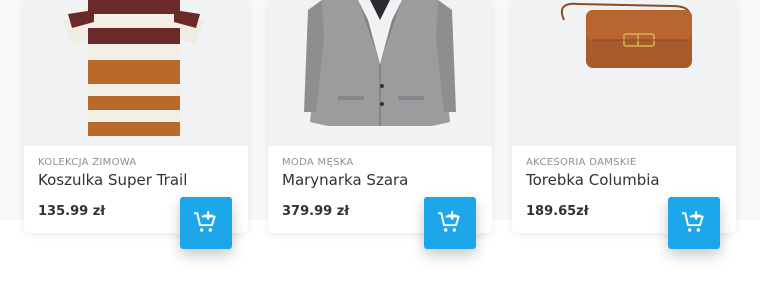  What do you see at coordinates (626, 35) in the screenshot?
I see `brown-handbag-image` at bounding box center [626, 35].